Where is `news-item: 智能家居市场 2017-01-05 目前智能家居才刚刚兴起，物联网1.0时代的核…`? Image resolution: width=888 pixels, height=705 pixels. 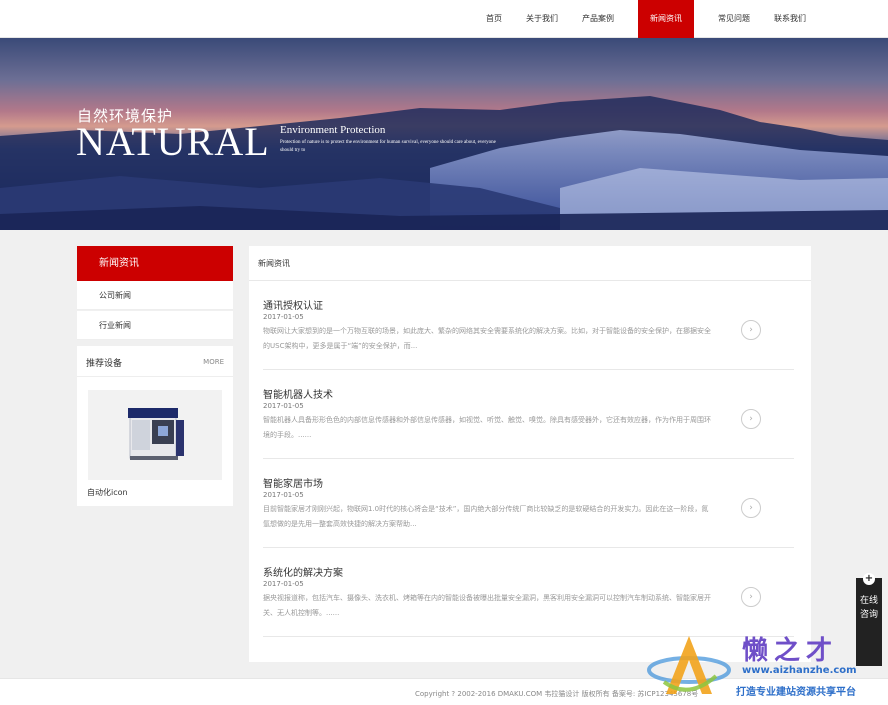
news-item: 智能家居市场 2017-01-05 目前智能家居才刚刚兴起，物联网1.0时代的核… is located at coordinates (528, 503).